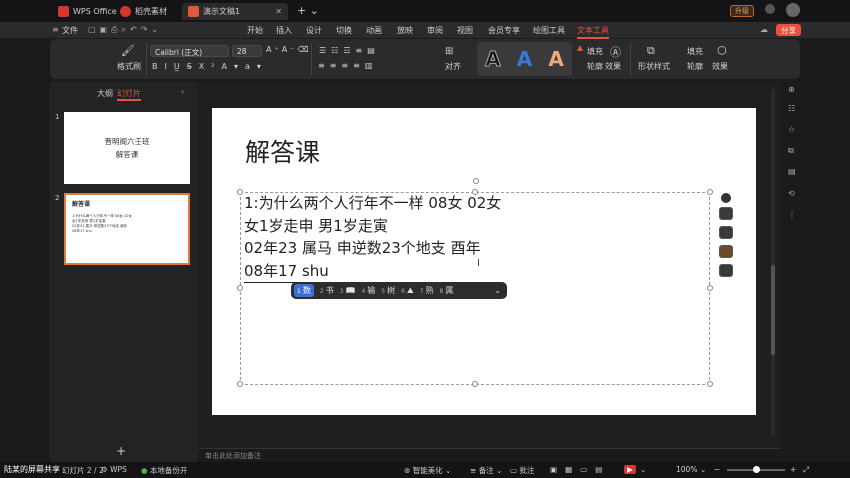  What do you see at coordinates (793, 469) in the screenshot?
I see `zoom-in-icon: +` at bounding box center [793, 469].